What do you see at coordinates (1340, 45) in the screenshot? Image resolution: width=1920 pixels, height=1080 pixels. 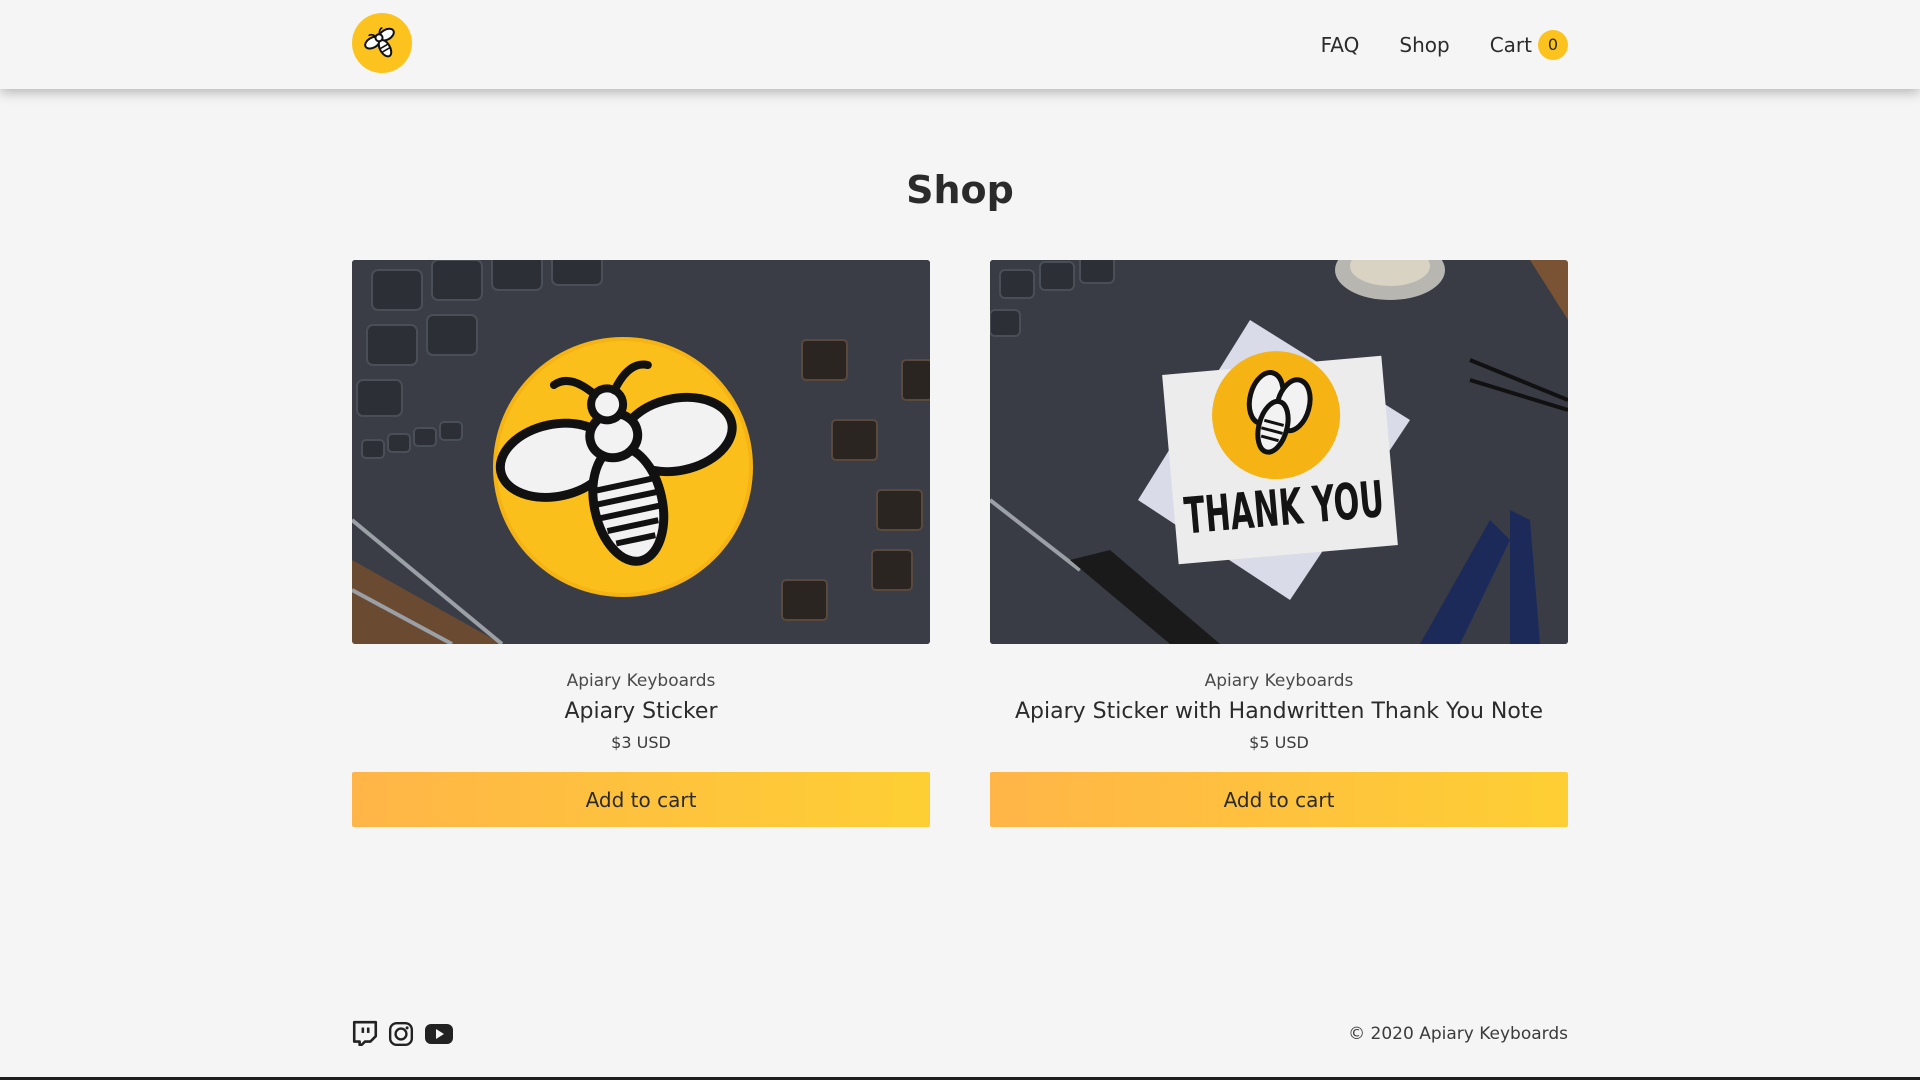 I see `nav-faq-link: FAQ` at bounding box center [1340, 45].